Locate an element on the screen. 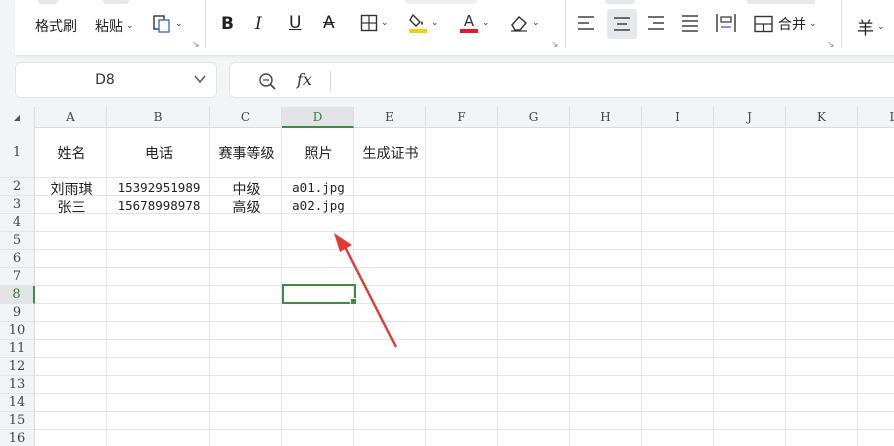  annotation-arrow-shaft is located at coordinates (370, 296).